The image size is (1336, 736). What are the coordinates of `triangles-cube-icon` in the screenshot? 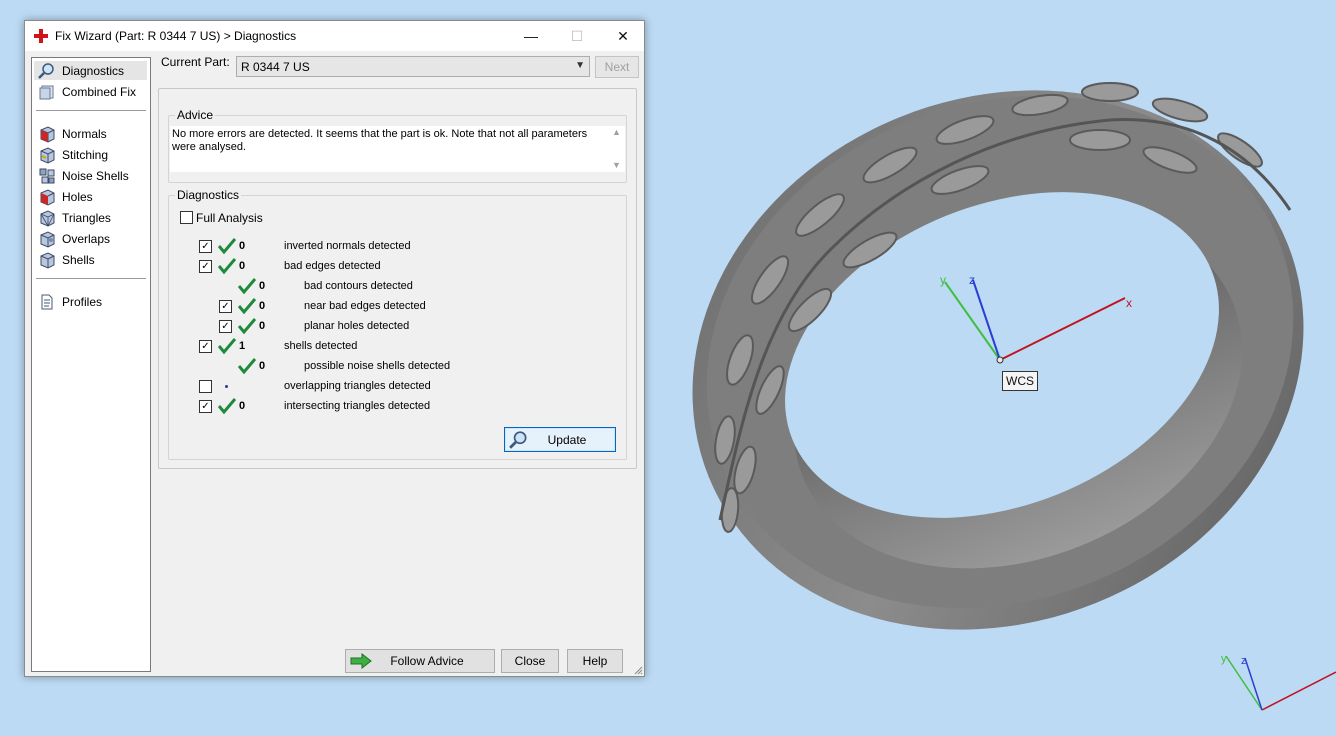 It's located at (47, 218).